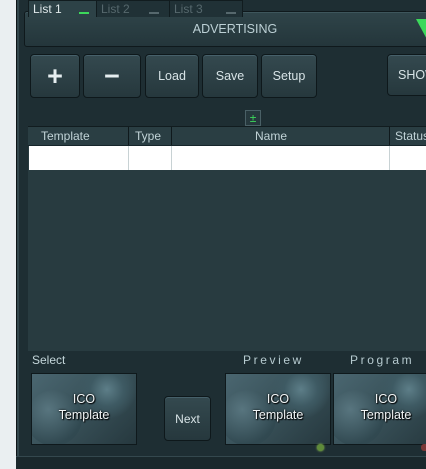  What do you see at coordinates (421, 32) in the screenshot?
I see `down-triangle-icon` at bounding box center [421, 32].